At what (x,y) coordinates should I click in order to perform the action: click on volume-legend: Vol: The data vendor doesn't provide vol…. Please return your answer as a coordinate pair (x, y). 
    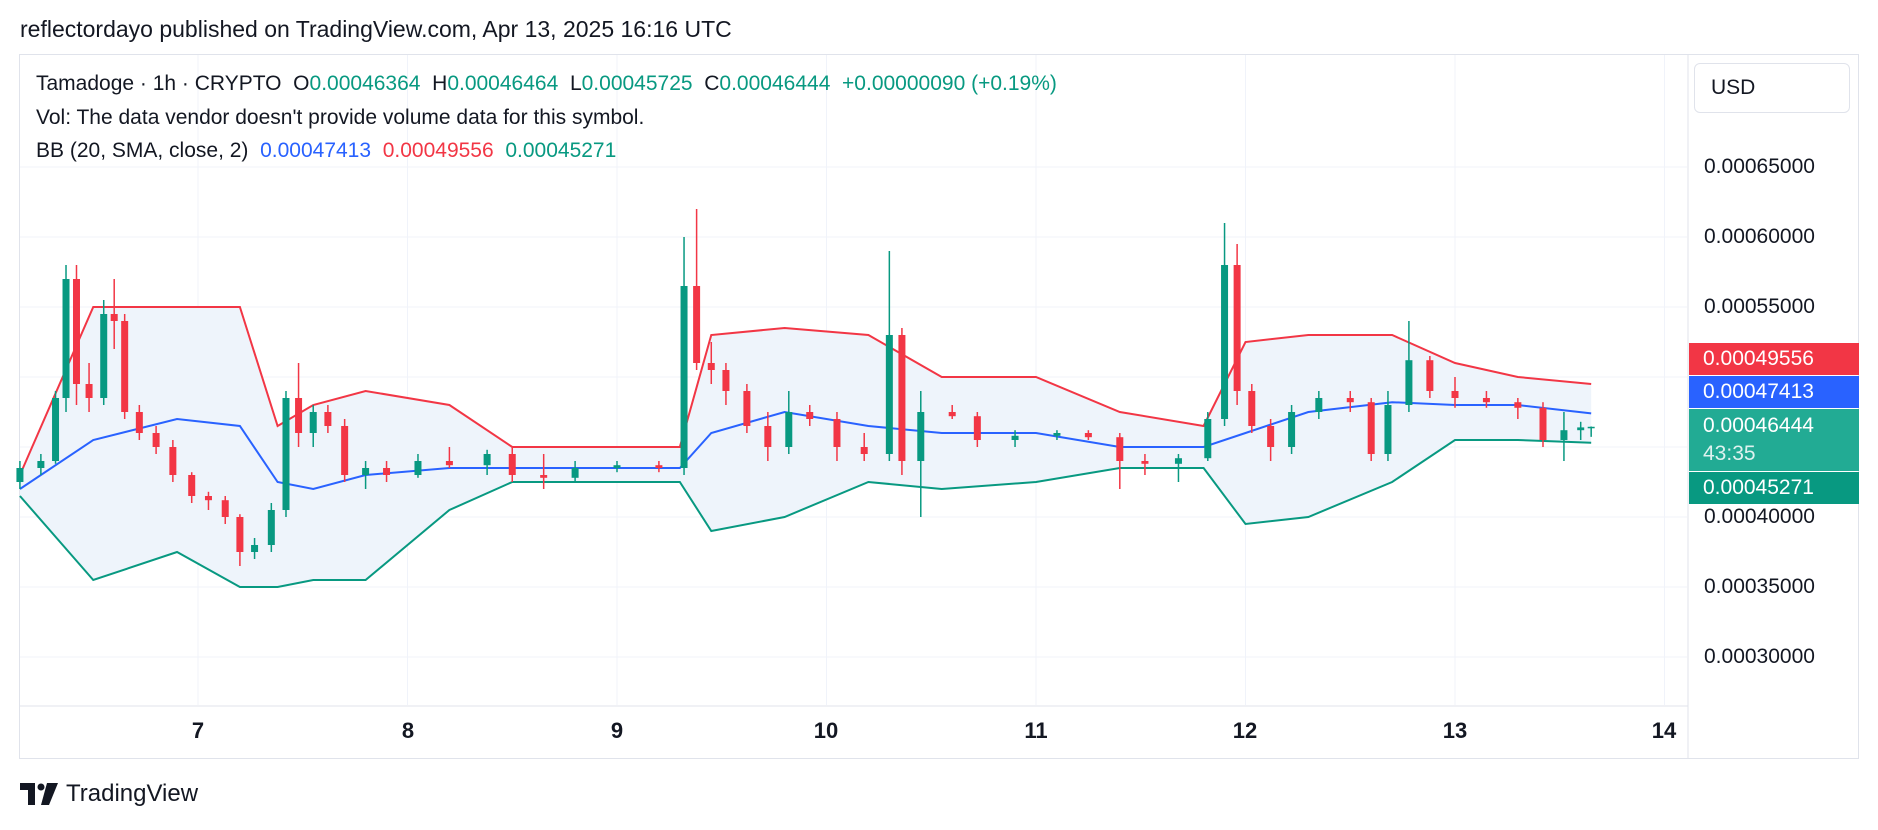
    Looking at the image, I should click on (340, 117).